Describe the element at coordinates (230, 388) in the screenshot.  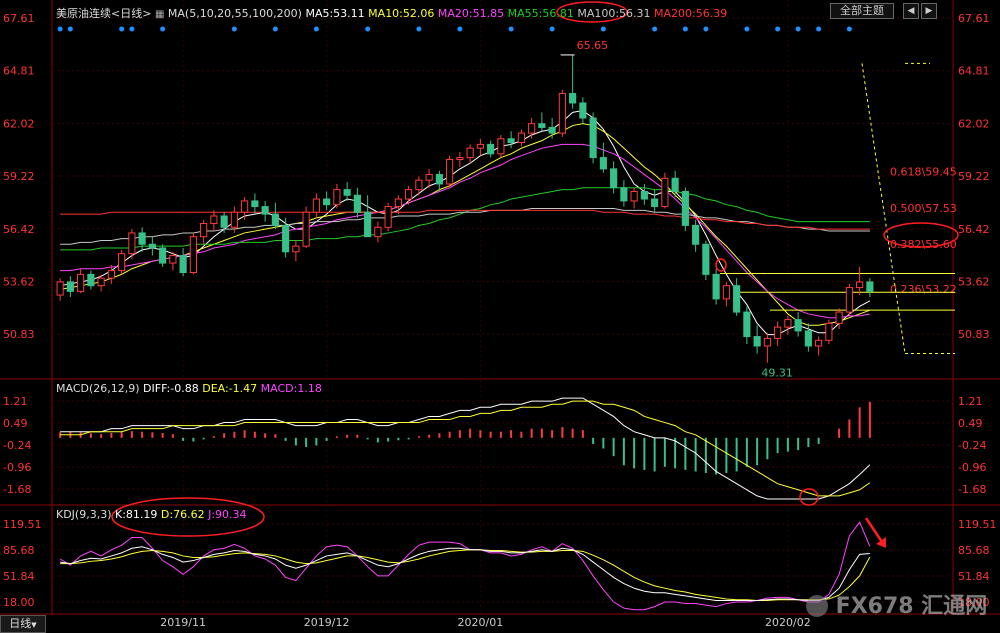
I see `dea-value: DEA:-1.47` at that location.